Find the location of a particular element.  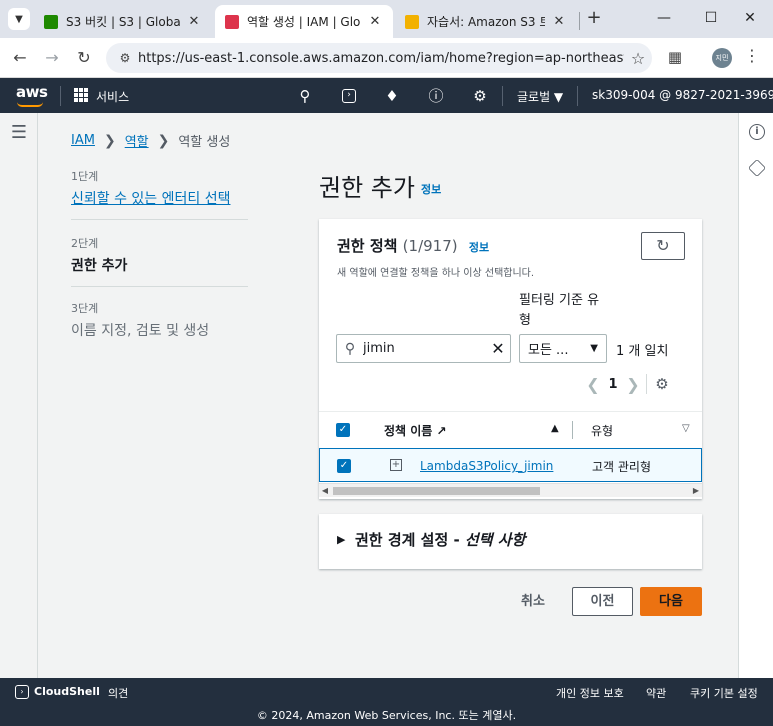

privacy-link: 개인 정보 보호 is located at coordinates (590, 693).